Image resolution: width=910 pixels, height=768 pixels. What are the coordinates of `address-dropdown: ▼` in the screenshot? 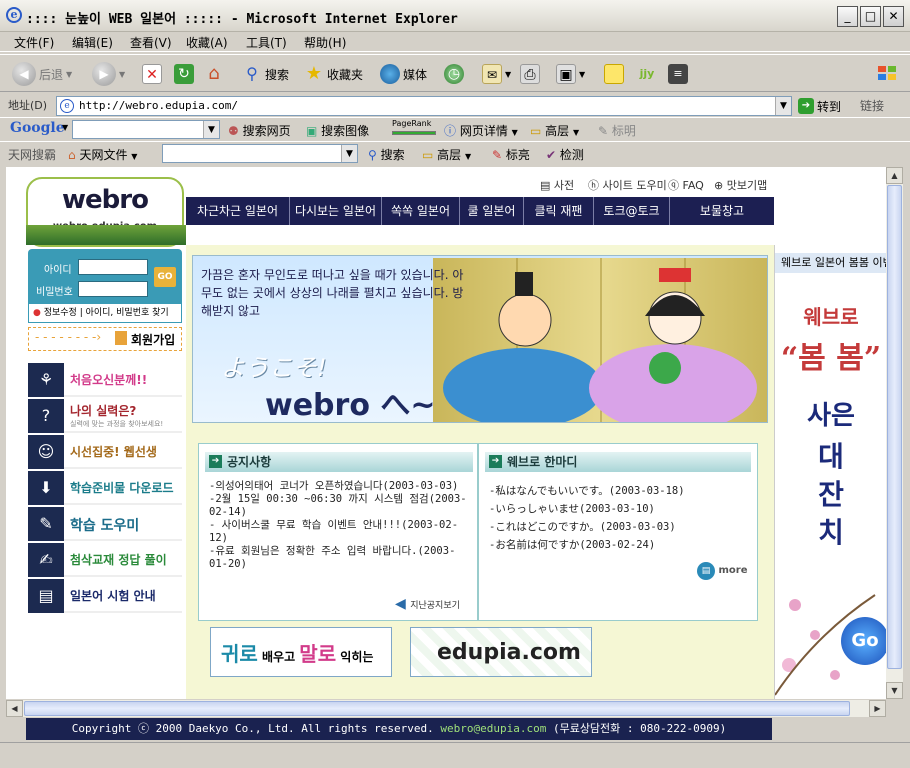 It's located at (783, 106).